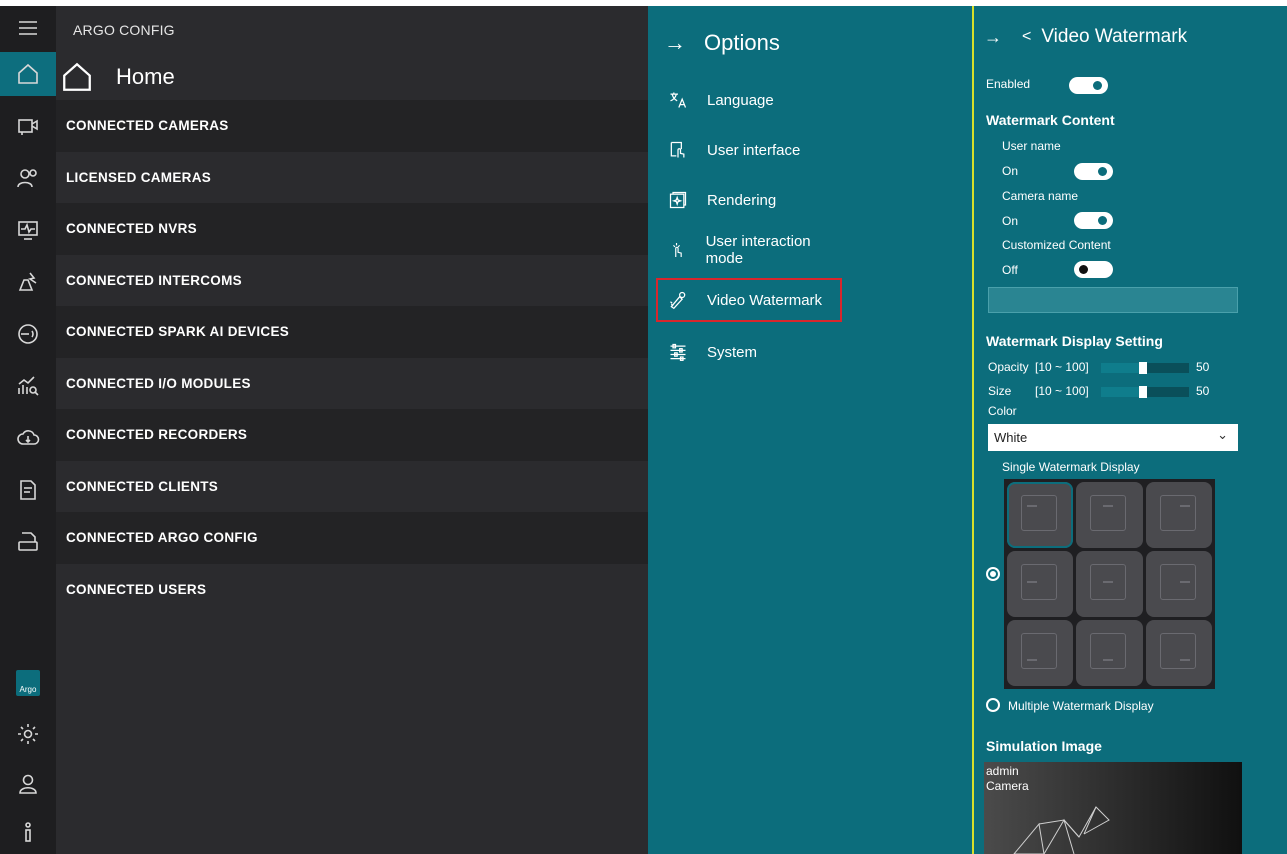 The width and height of the screenshot is (1287, 854). I want to click on customized-content-input, so click(1113, 300).